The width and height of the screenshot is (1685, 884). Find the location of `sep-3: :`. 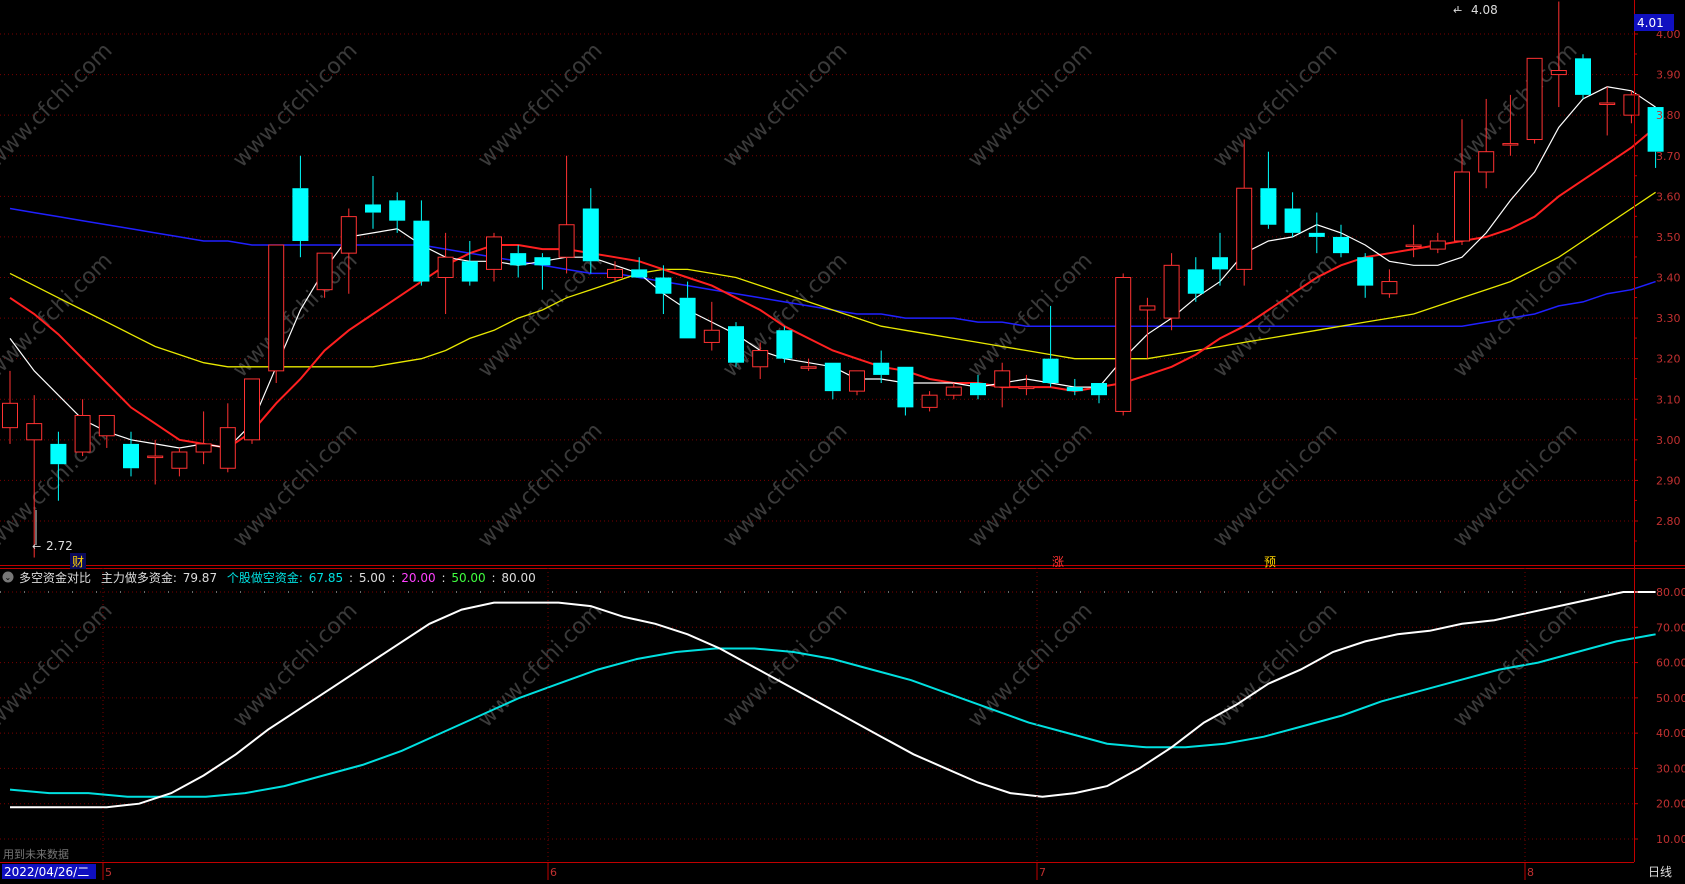

sep-3: : is located at coordinates (443, 578).